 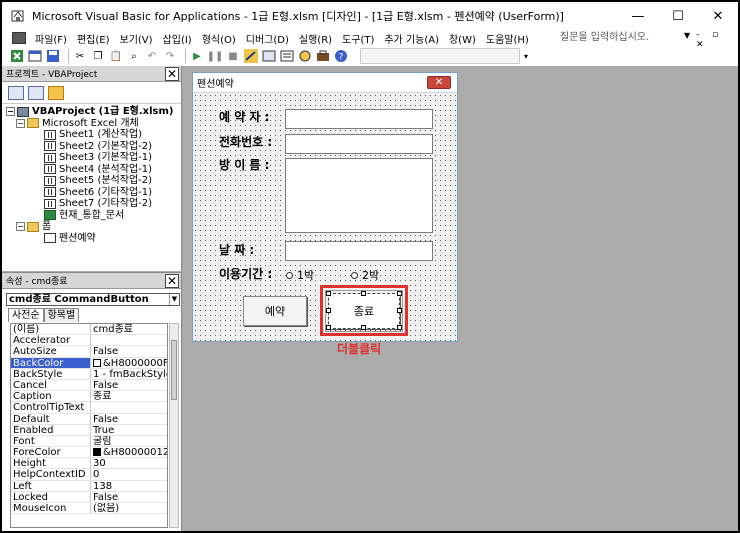 I want to click on property-row-selected: BackColor &H8000000F, so click(x=89, y=363).